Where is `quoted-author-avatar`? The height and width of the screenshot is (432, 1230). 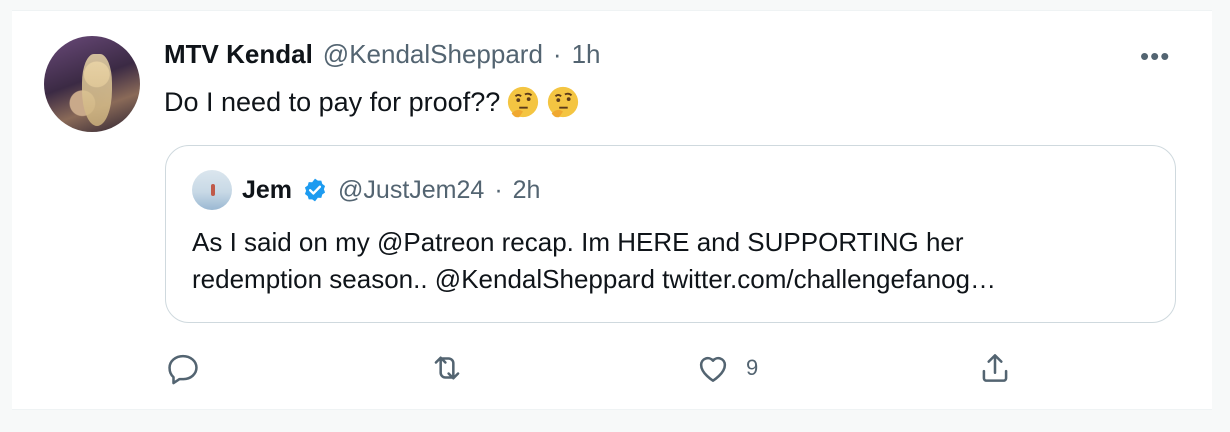 quoted-author-avatar is located at coordinates (212, 190).